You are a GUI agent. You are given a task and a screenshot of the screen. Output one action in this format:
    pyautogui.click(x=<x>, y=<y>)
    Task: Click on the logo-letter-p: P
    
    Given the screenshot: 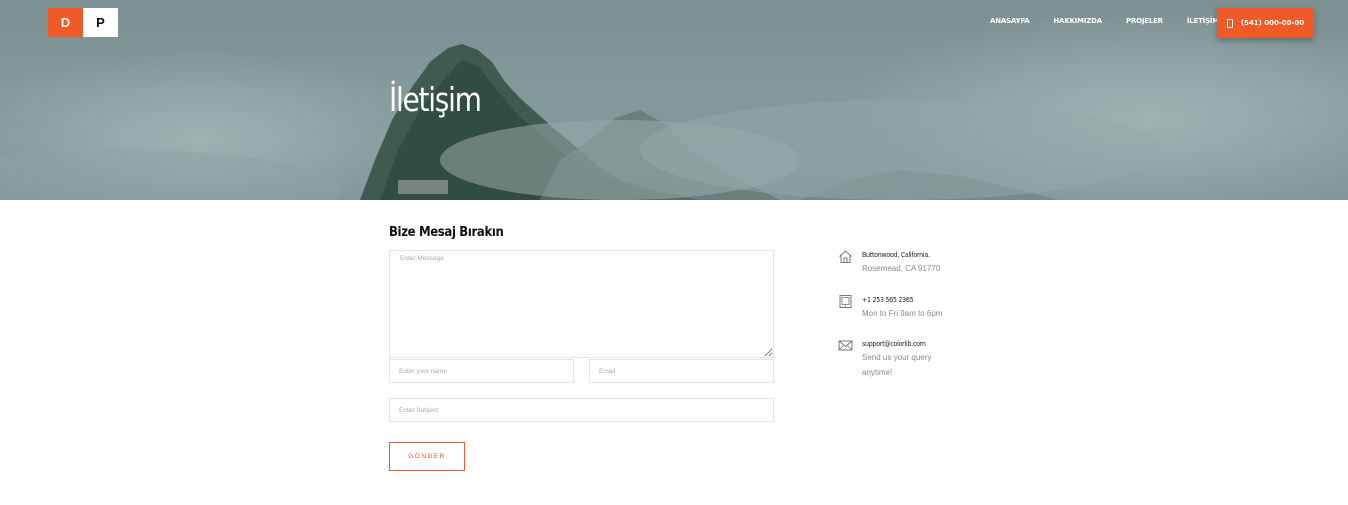 What is the action you would take?
    pyautogui.click(x=100, y=22)
    